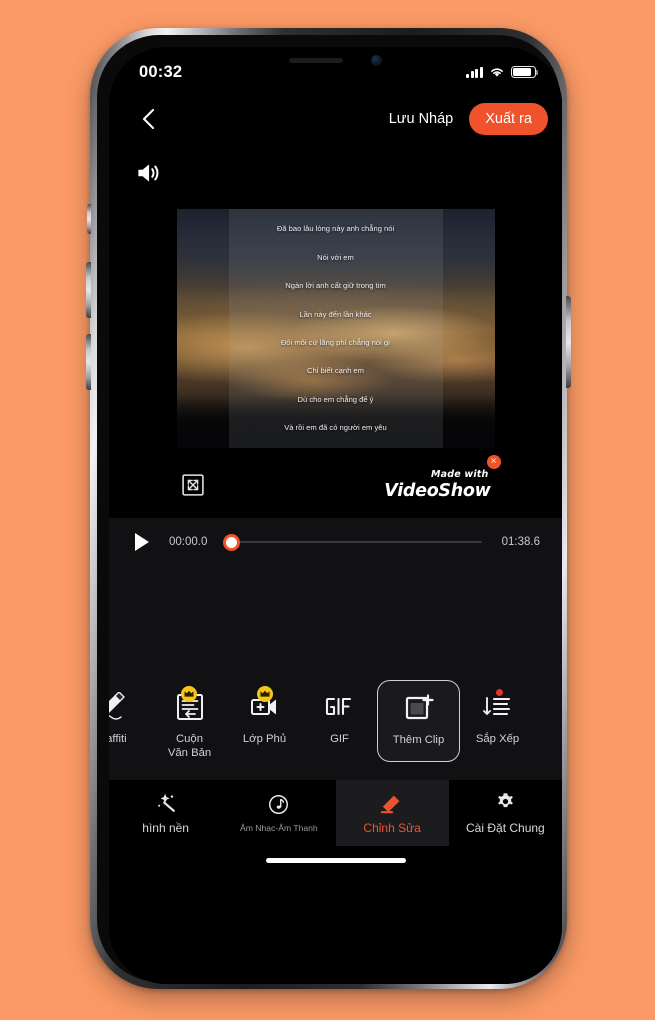 Image resolution: width=655 pixels, height=1020 pixels. What do you see at coordinates (148, 173) in the screenshot?
I see `volume-speaker-icon` at bounding box center [148, 173].